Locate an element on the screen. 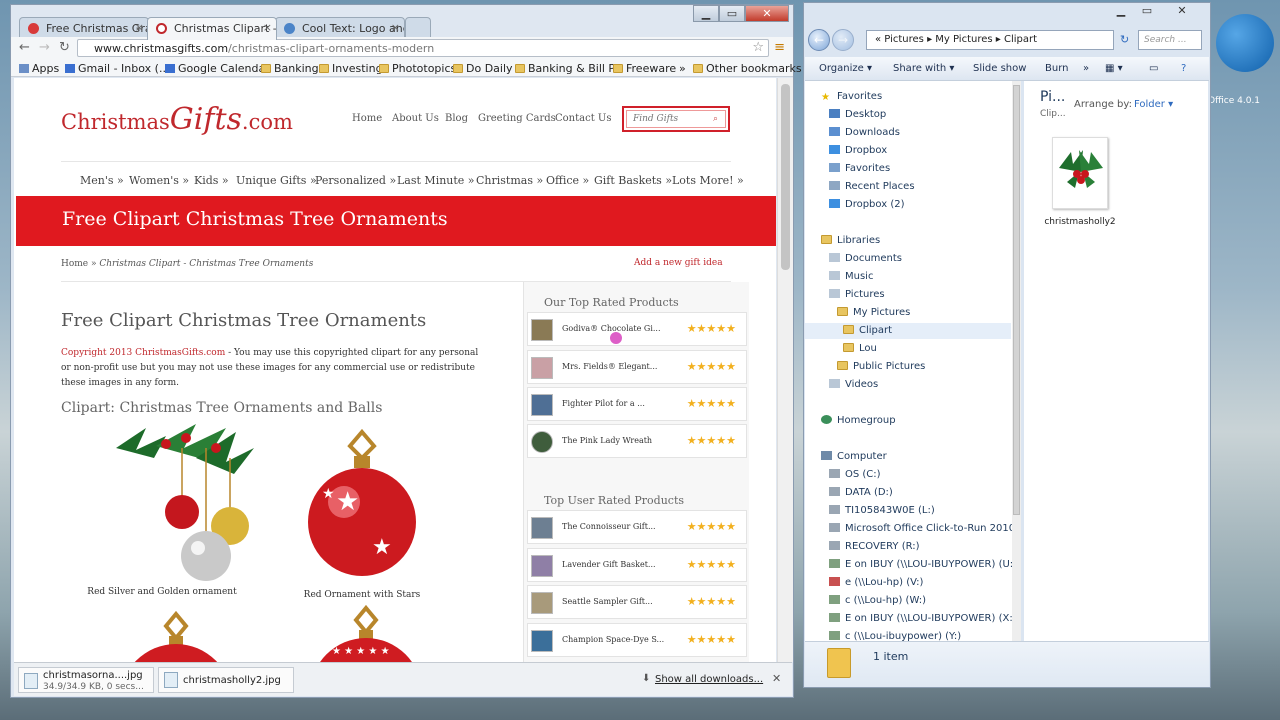 This screenshot has width=1280, height=720. menu-icon: ≡ is located at coordinates (779, 47).